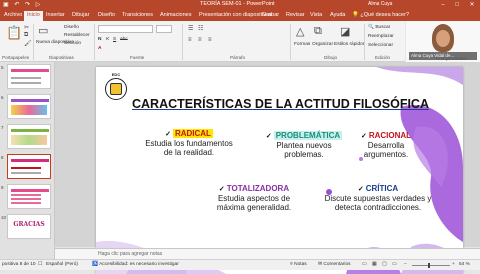  I want to click on align-left-icon: ≡, so click(190, 40).